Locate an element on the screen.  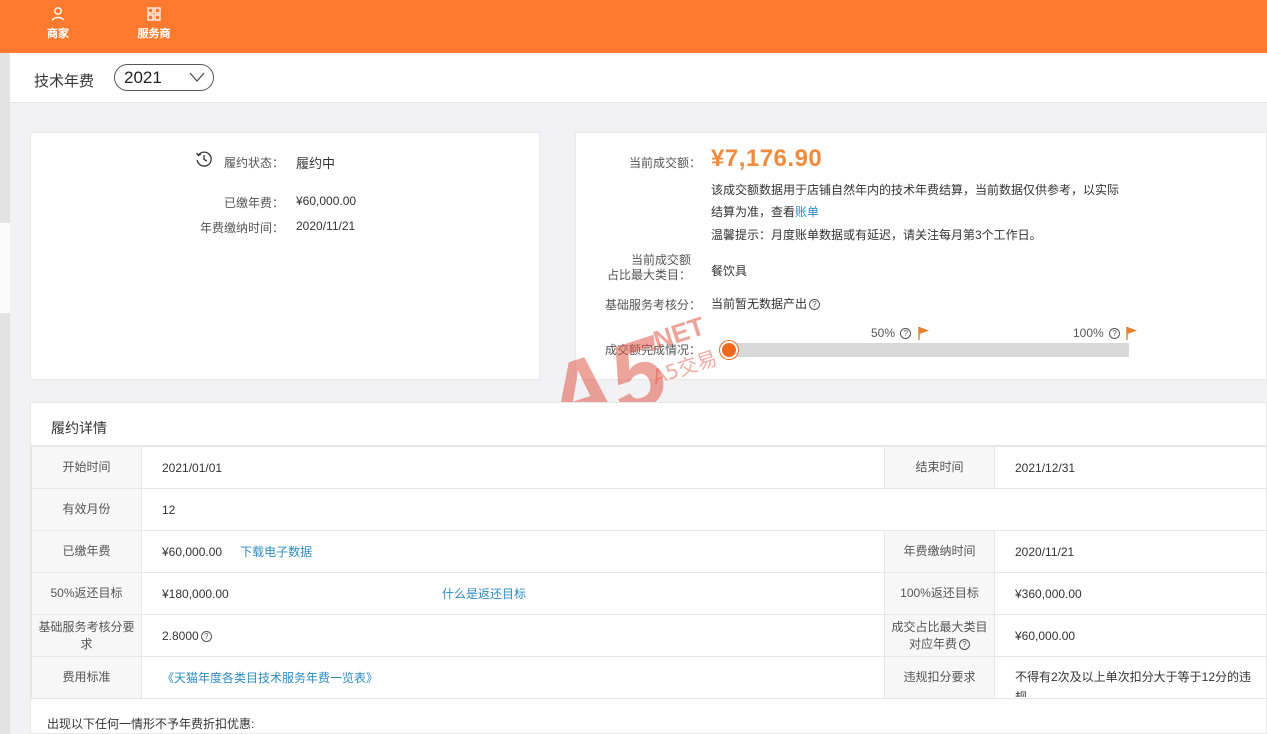
return-target-100-label: 100%返还目标 is located at coordinates (939, 593).